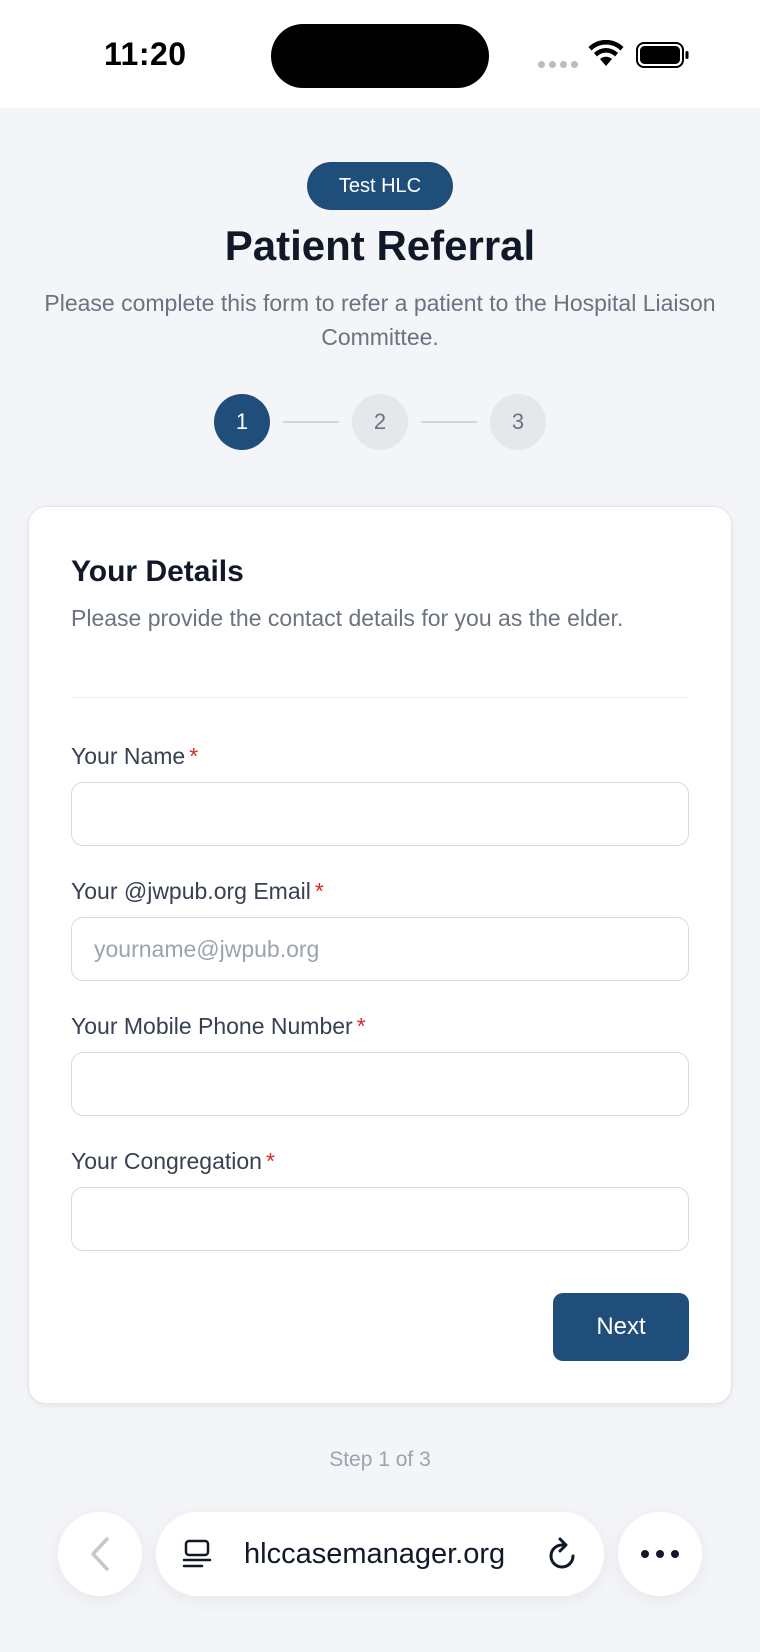 This screenshot has width=760, height=1652. What do you see at coordinates (380, 949) in the screenshot?
I see `email-input` at bounding box center [380, 949].